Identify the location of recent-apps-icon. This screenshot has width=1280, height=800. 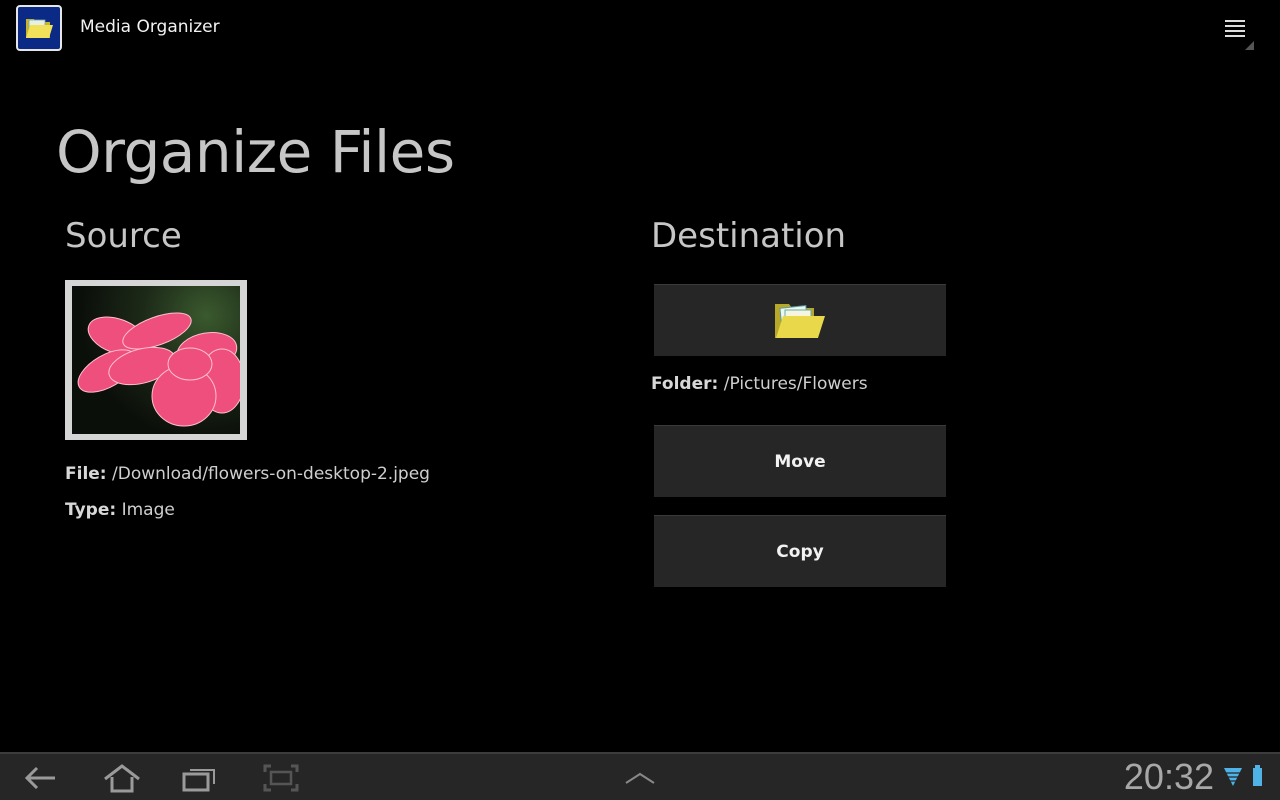
(198, 780).